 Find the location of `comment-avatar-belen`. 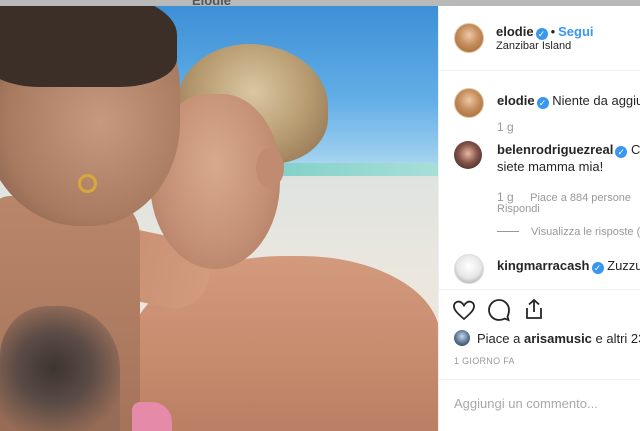

comment-avatar-belen is located at coordinates (468, 155).